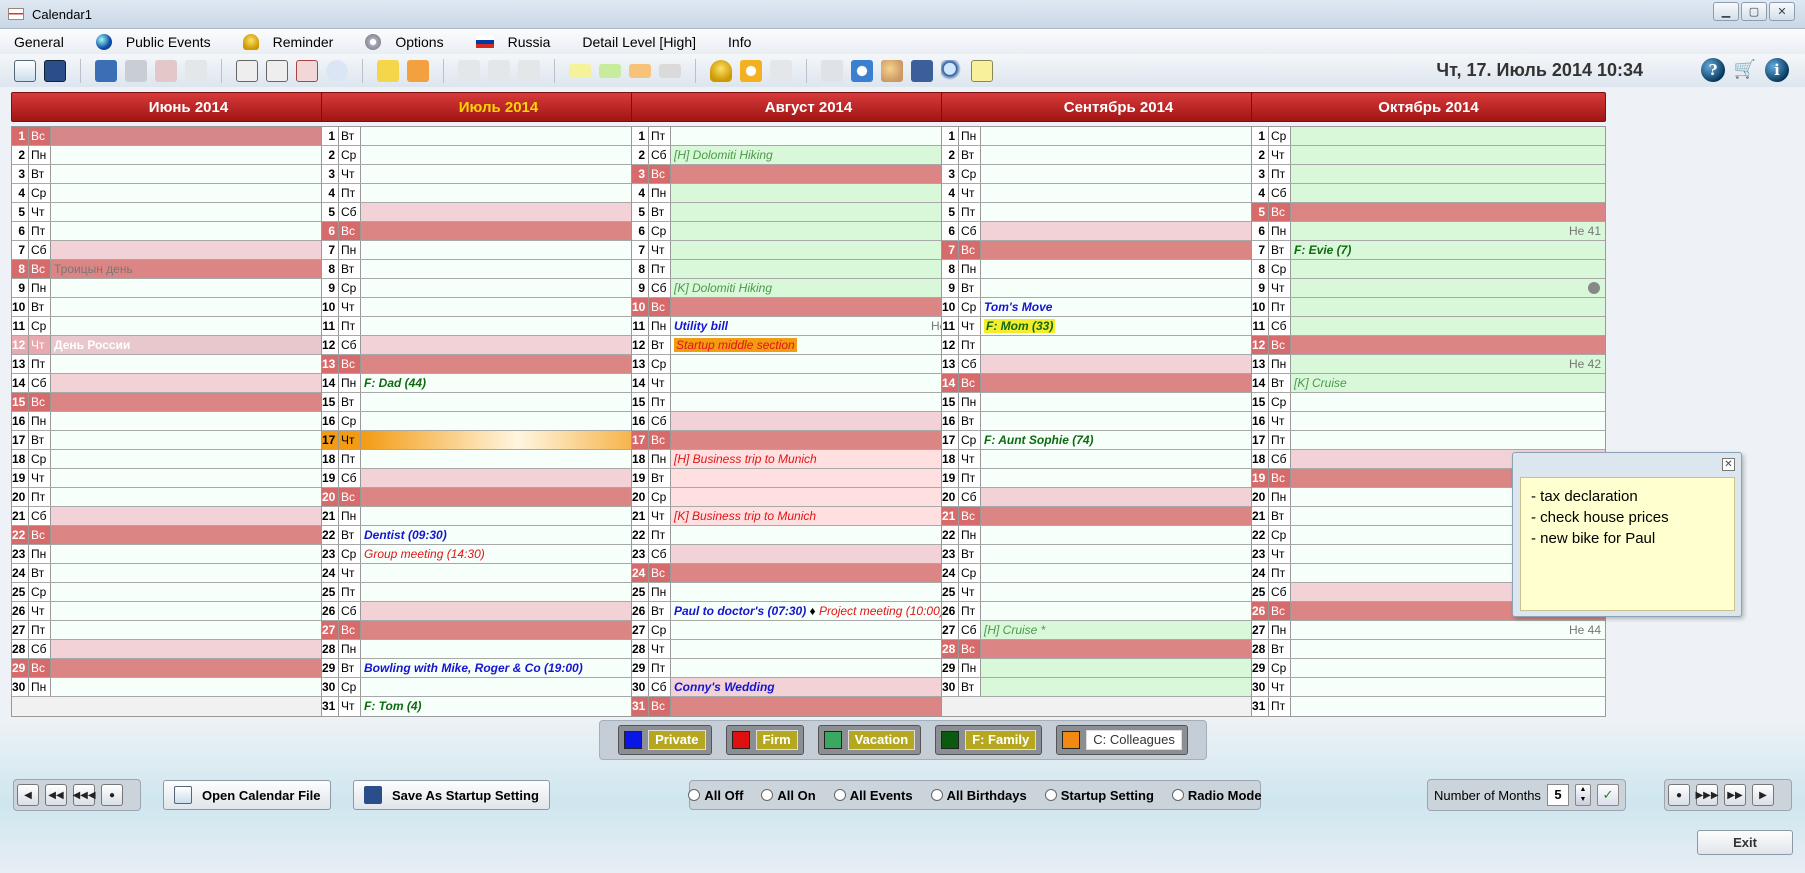 The image size is (1805, 873). Describe the element at coordinates (188, 687) in the screenshot. I see `day-row: 30ПнНе 27` at that location.